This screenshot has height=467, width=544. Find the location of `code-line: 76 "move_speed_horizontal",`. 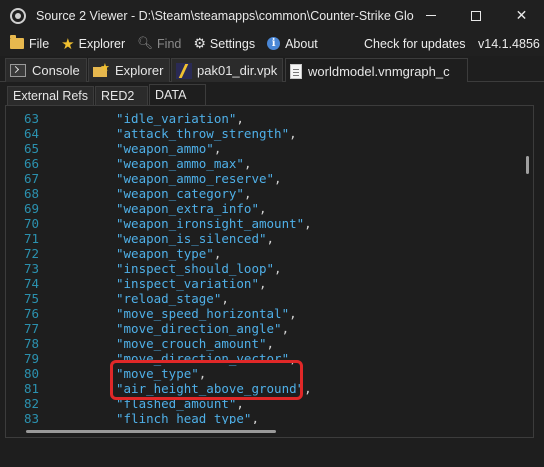

code-line: 76 "move_speed_horizontal", is located at coordinates (263, 313).